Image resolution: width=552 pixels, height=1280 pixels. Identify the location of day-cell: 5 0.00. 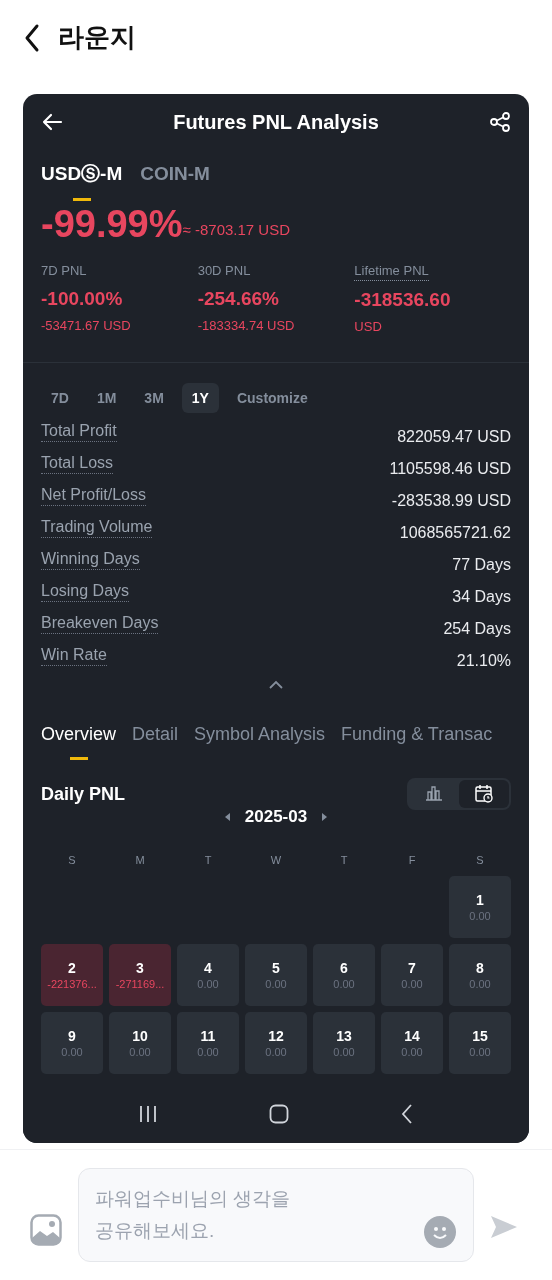
(276, 975).